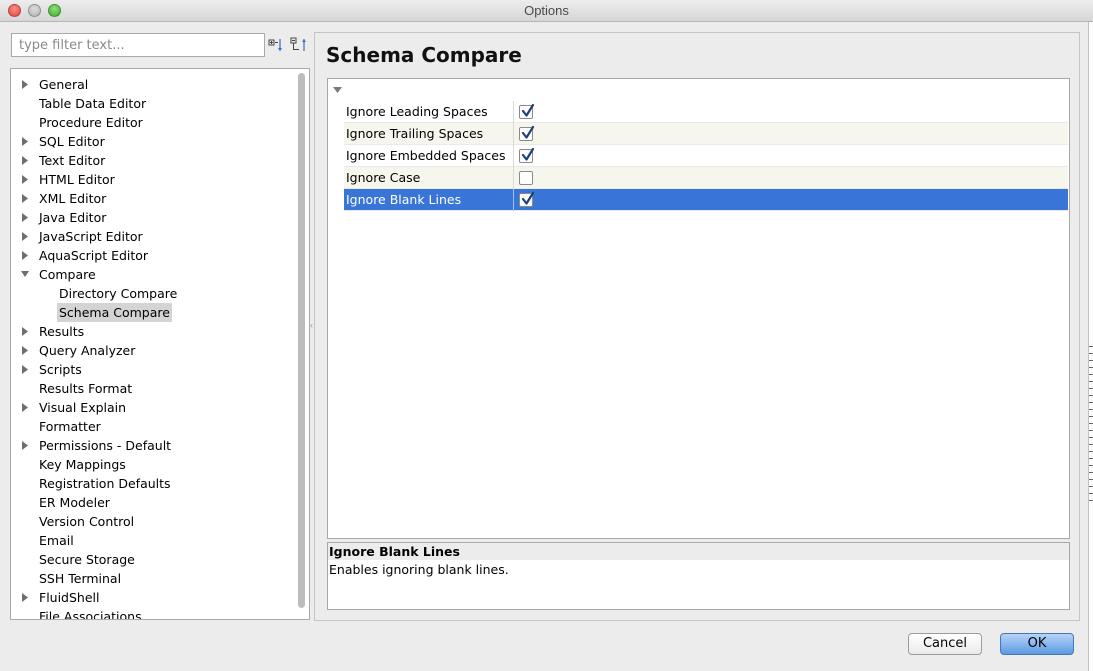  I want to click on property-row: Ignore Case, so click(706, 178).